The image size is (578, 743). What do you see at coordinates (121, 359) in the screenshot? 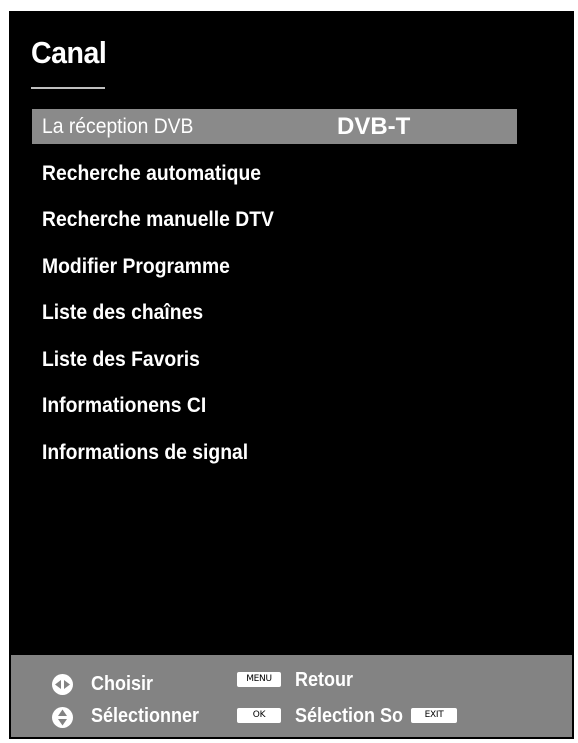
I see `menu-item-label: Liste des Favoris` at bounding box center [121, 359].